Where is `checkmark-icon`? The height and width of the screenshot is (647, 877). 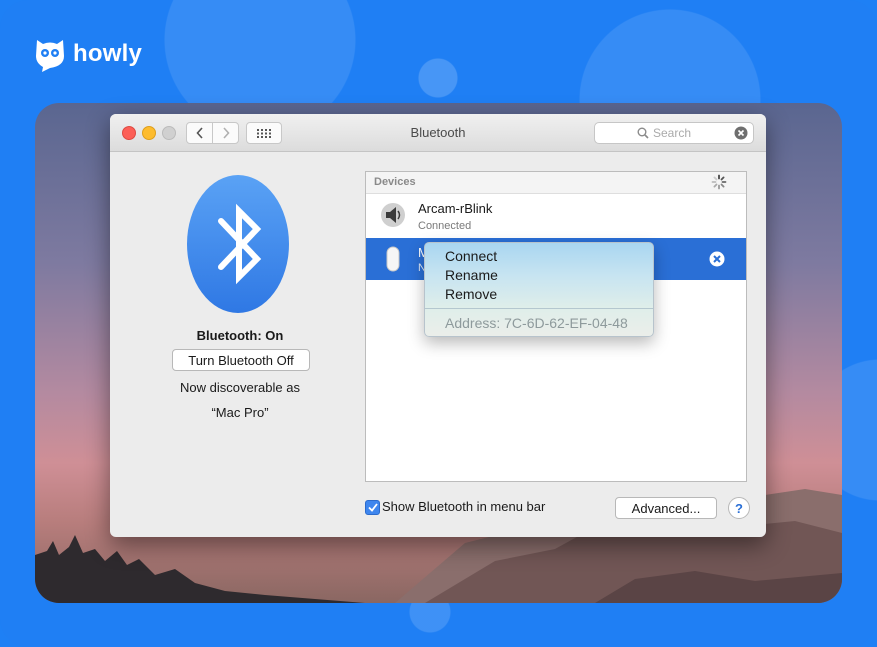
checkmark-icon is located at coordinates (372, 507).